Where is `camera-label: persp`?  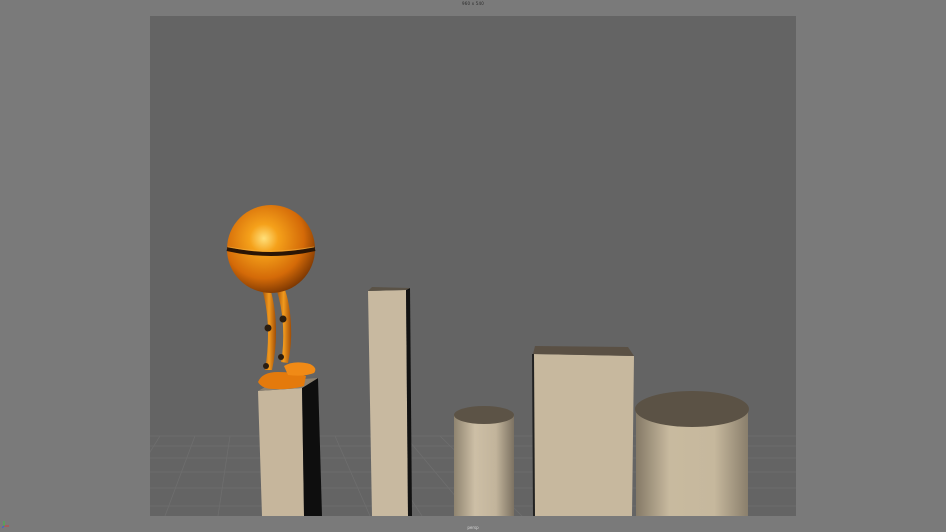 camera-label: persp is located at coordinates (473, 527).